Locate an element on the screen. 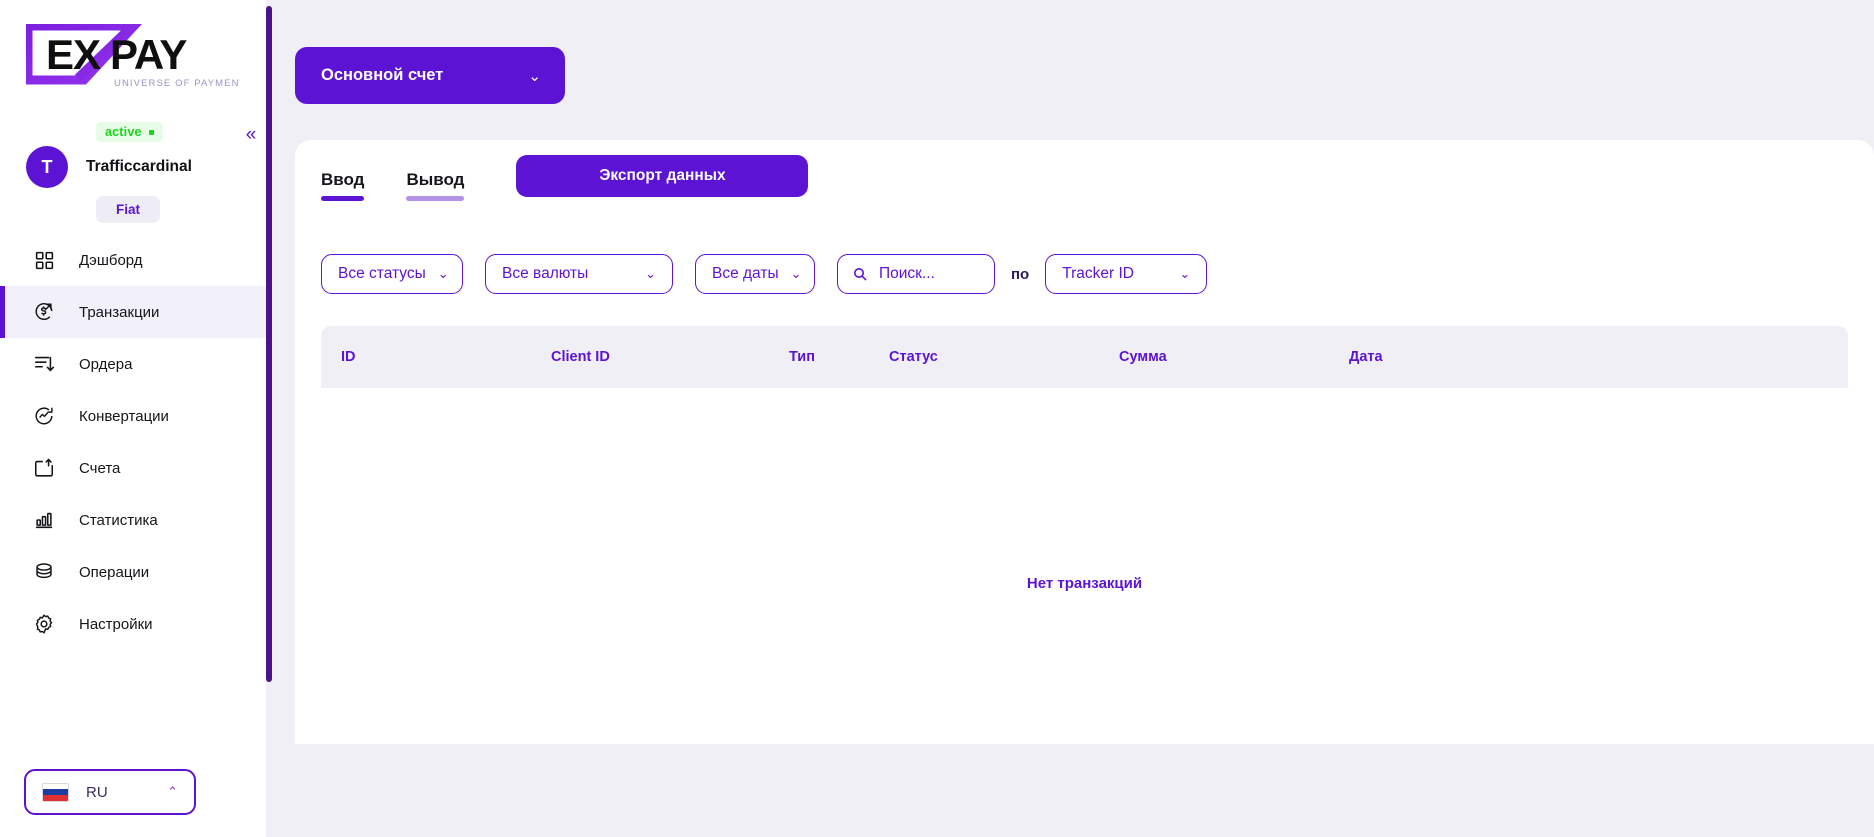  sidebar-item-label: Конвертации is located at coordinates (124, 416).